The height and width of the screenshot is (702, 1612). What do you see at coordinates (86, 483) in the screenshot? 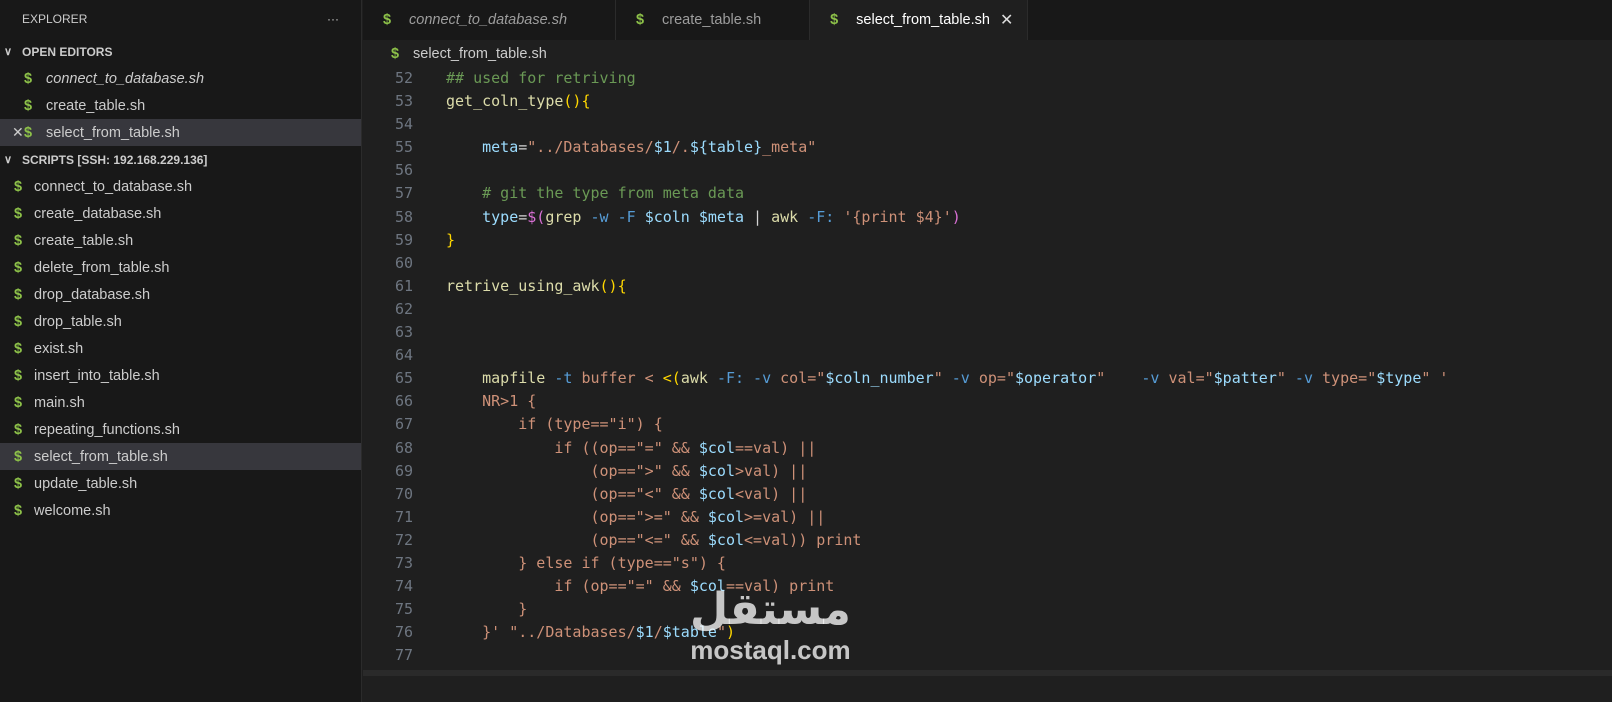
I see `file-label: update_table.sh` at bounding box center [86, 483].